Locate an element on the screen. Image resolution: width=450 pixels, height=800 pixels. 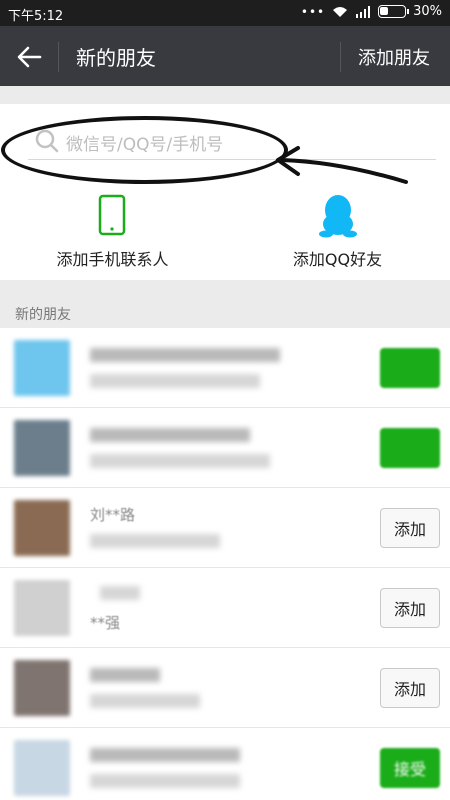
add-qq-friends-label: 添加QQ好友 is located at coordinates (337, 259).